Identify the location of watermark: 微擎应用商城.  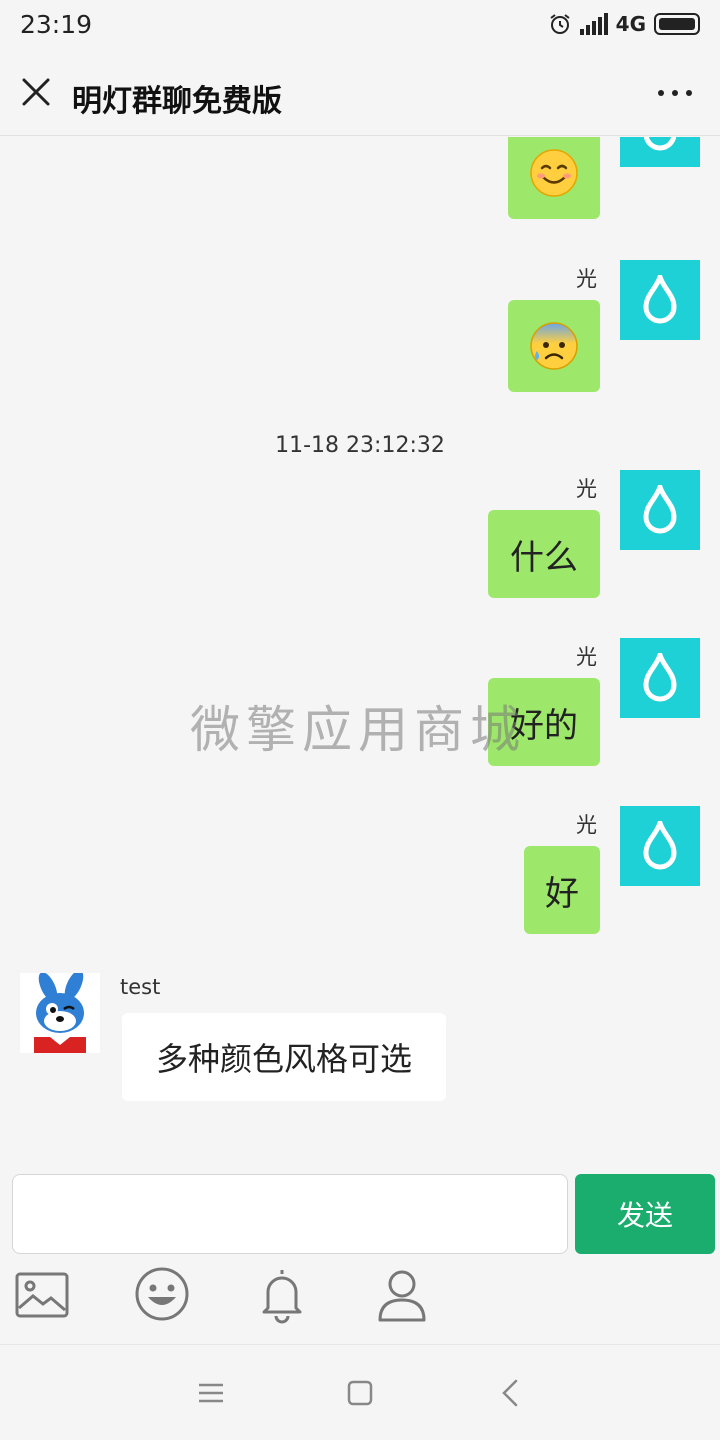
(358, 730).